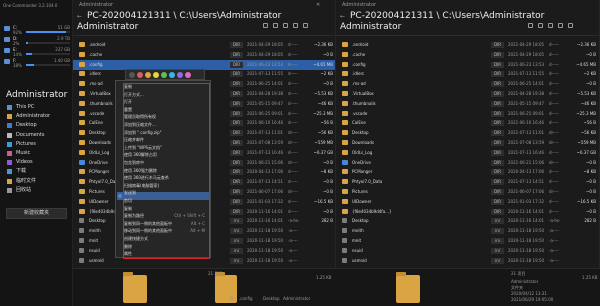 Image resolution: width=600 pixels, height=306 pixels. What do you see at coordinates (79, 16) in the screenshot?
I see `left-back-icon: ←` at bounding box center [79, 16].